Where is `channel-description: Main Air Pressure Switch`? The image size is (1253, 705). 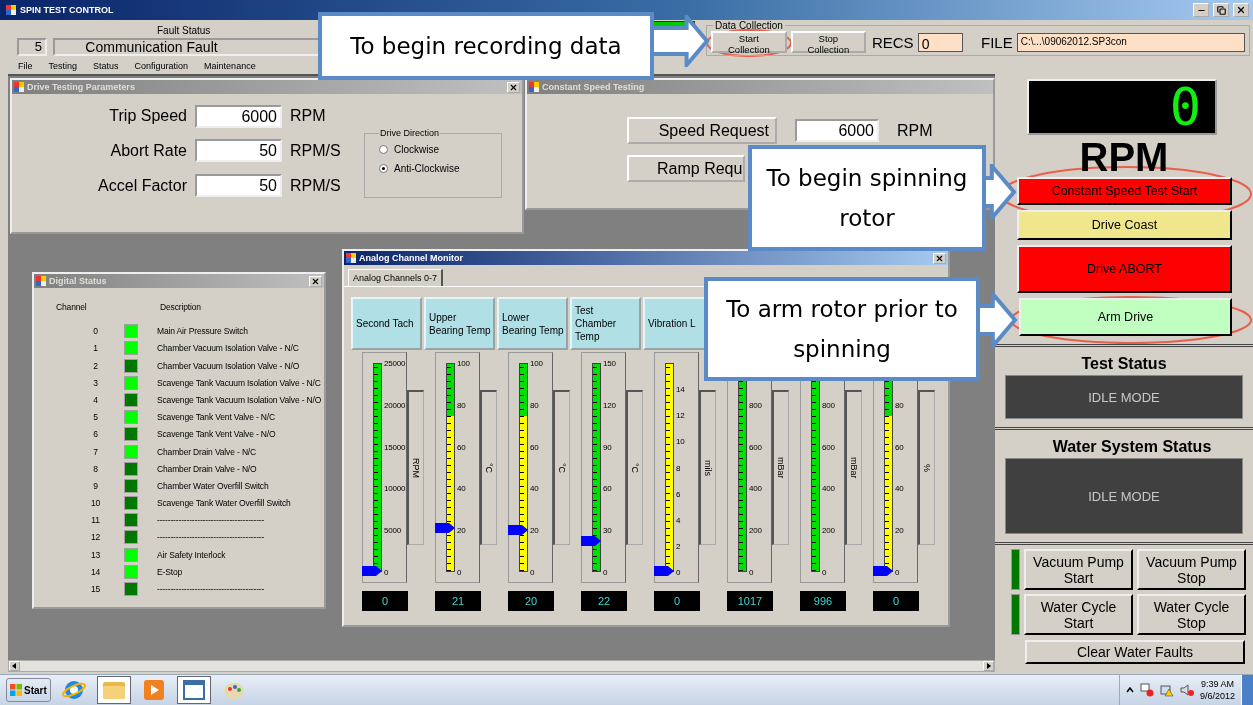 channel-description: Main Air Pressure Switch is located at coordinates (203, 331).